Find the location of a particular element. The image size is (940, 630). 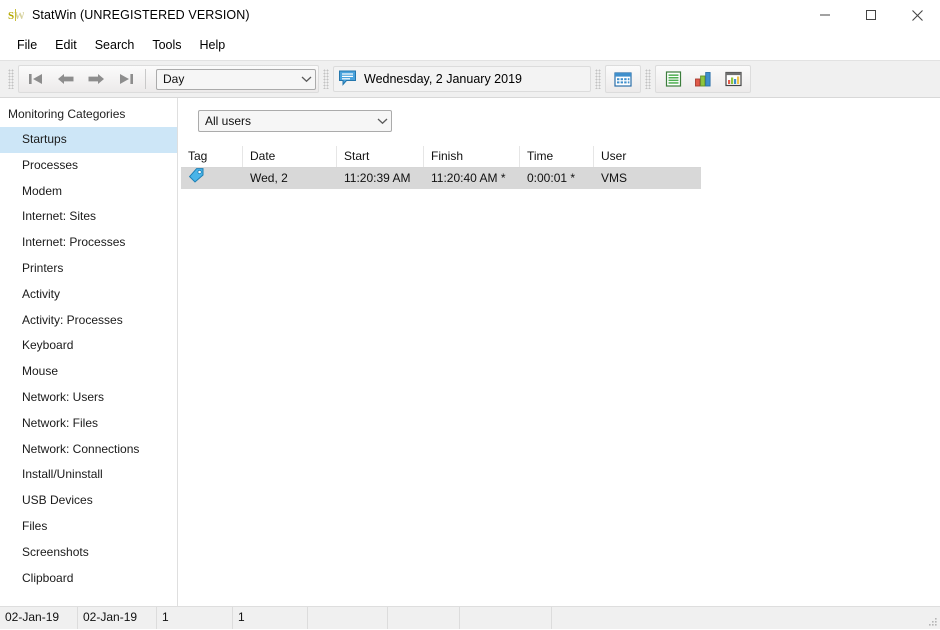

minimize-button is located at coordinates (825, 15).